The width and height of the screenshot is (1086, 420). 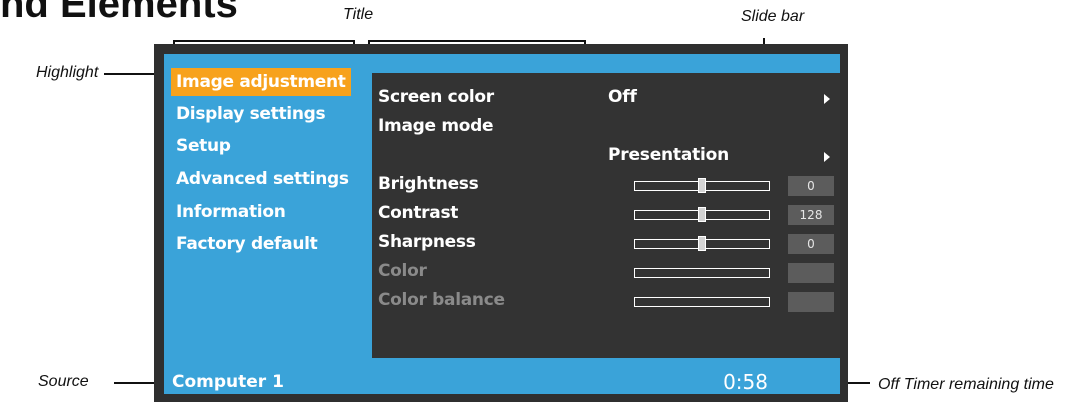 What do you see at coordinates (427, 242) in the screenshot?
I see `sharpness-label: Sharpness` at bounding box center [427, 242].